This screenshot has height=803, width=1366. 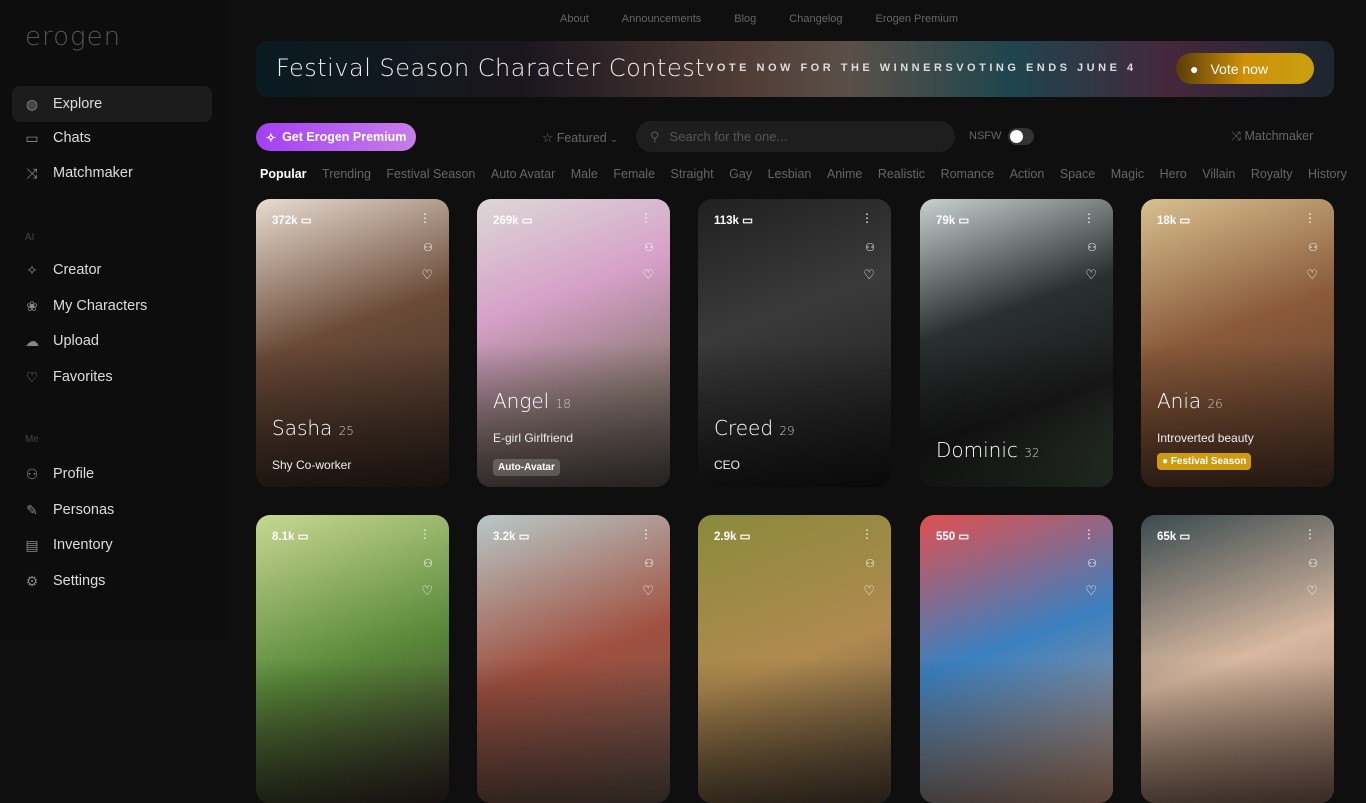 What do you see at coordinates (346, 174) in the screenshot?
I see `tab-trending: Trending` at bounding box center [346, 174].